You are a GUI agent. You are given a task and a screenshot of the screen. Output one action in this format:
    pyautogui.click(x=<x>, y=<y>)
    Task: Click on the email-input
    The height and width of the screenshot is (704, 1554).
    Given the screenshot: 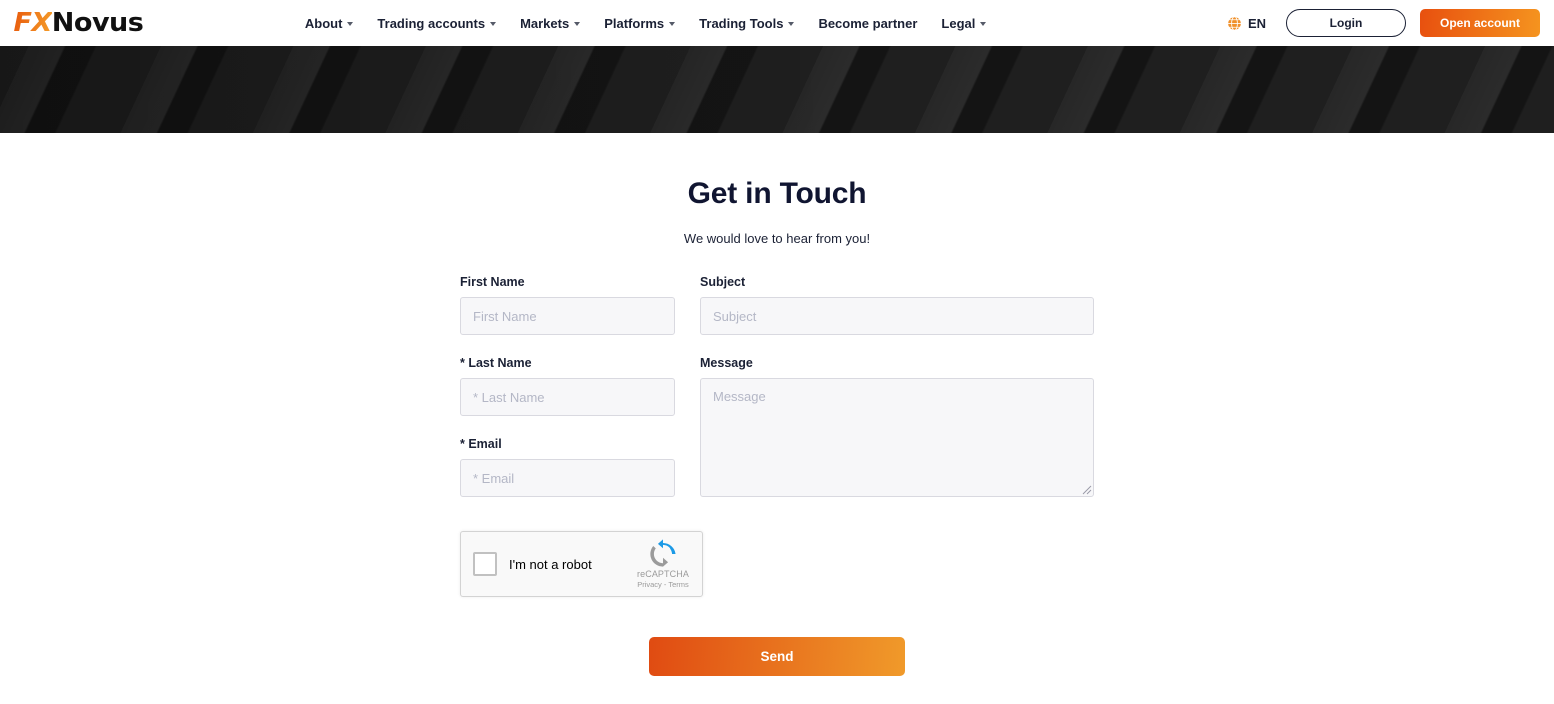 What is the action you would take?
    pyautogui.click(x=567, y=478)
    